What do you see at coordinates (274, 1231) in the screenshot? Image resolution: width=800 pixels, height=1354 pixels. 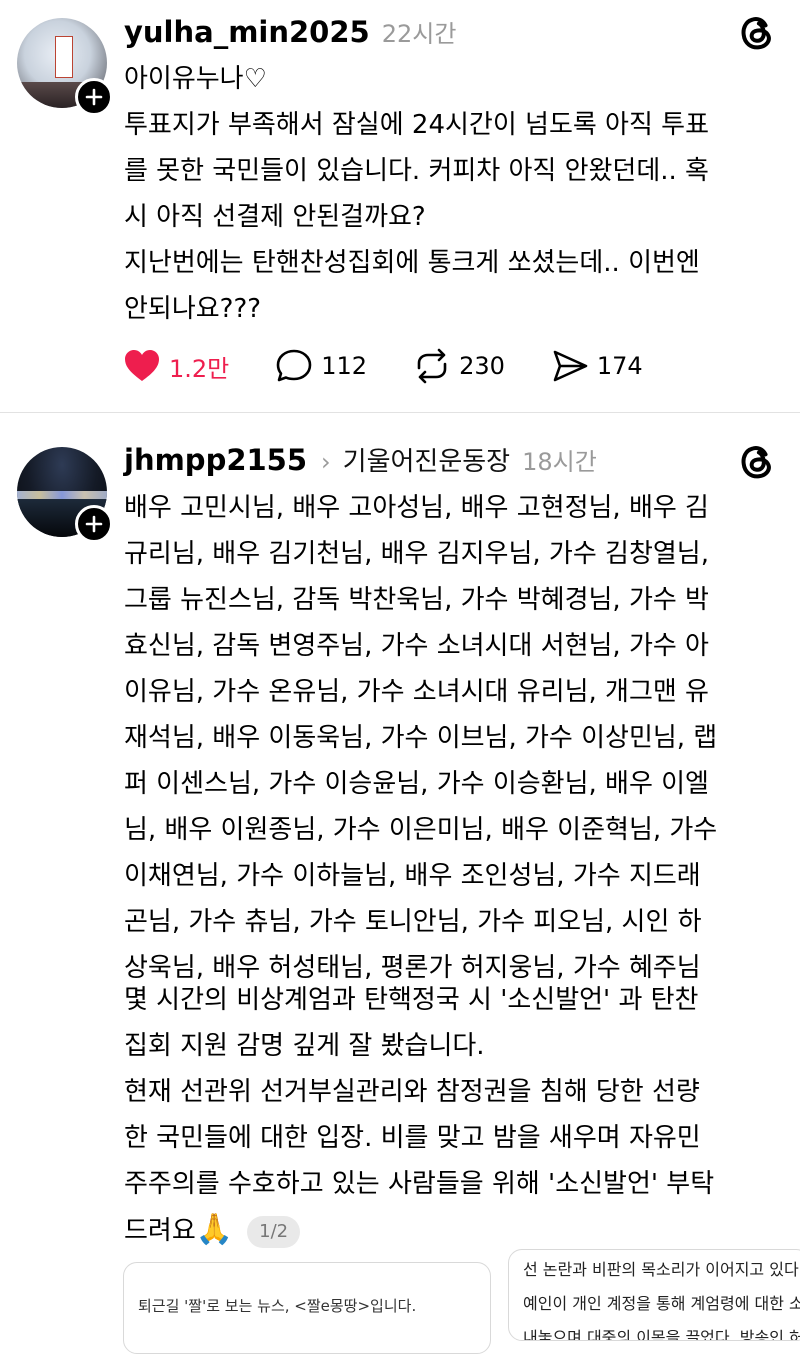 I see `page-indicator: 1/2` at bounding box center [274, 1231].